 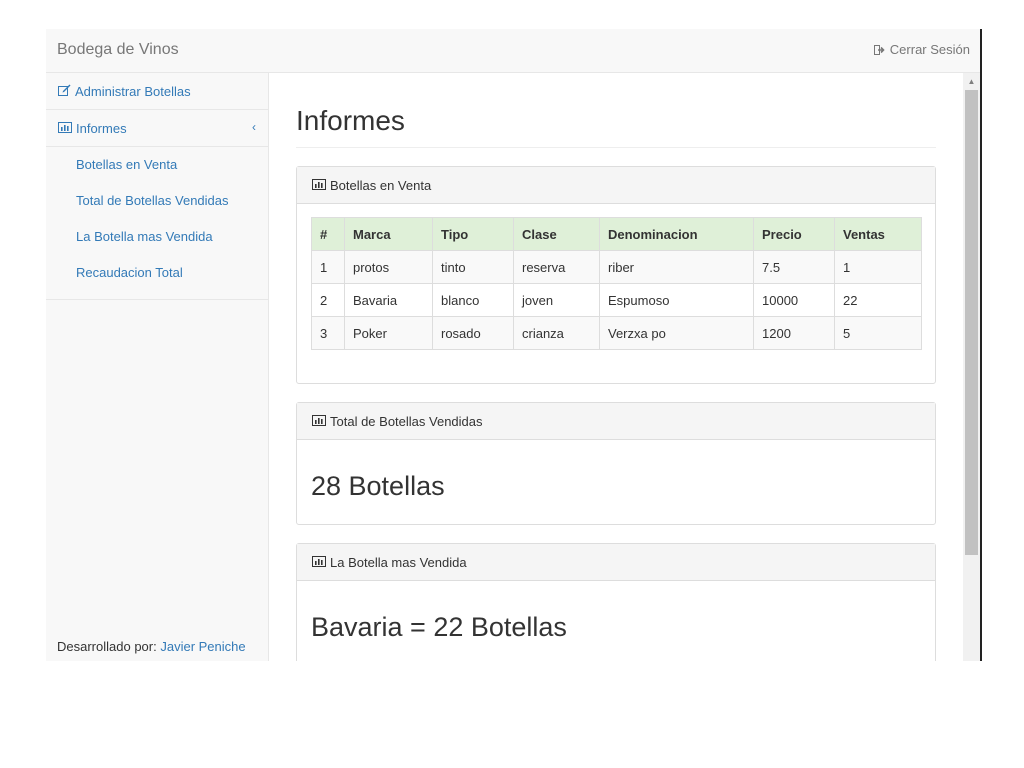 I want to click on table-cell: 2, so click(x=328, y=300).